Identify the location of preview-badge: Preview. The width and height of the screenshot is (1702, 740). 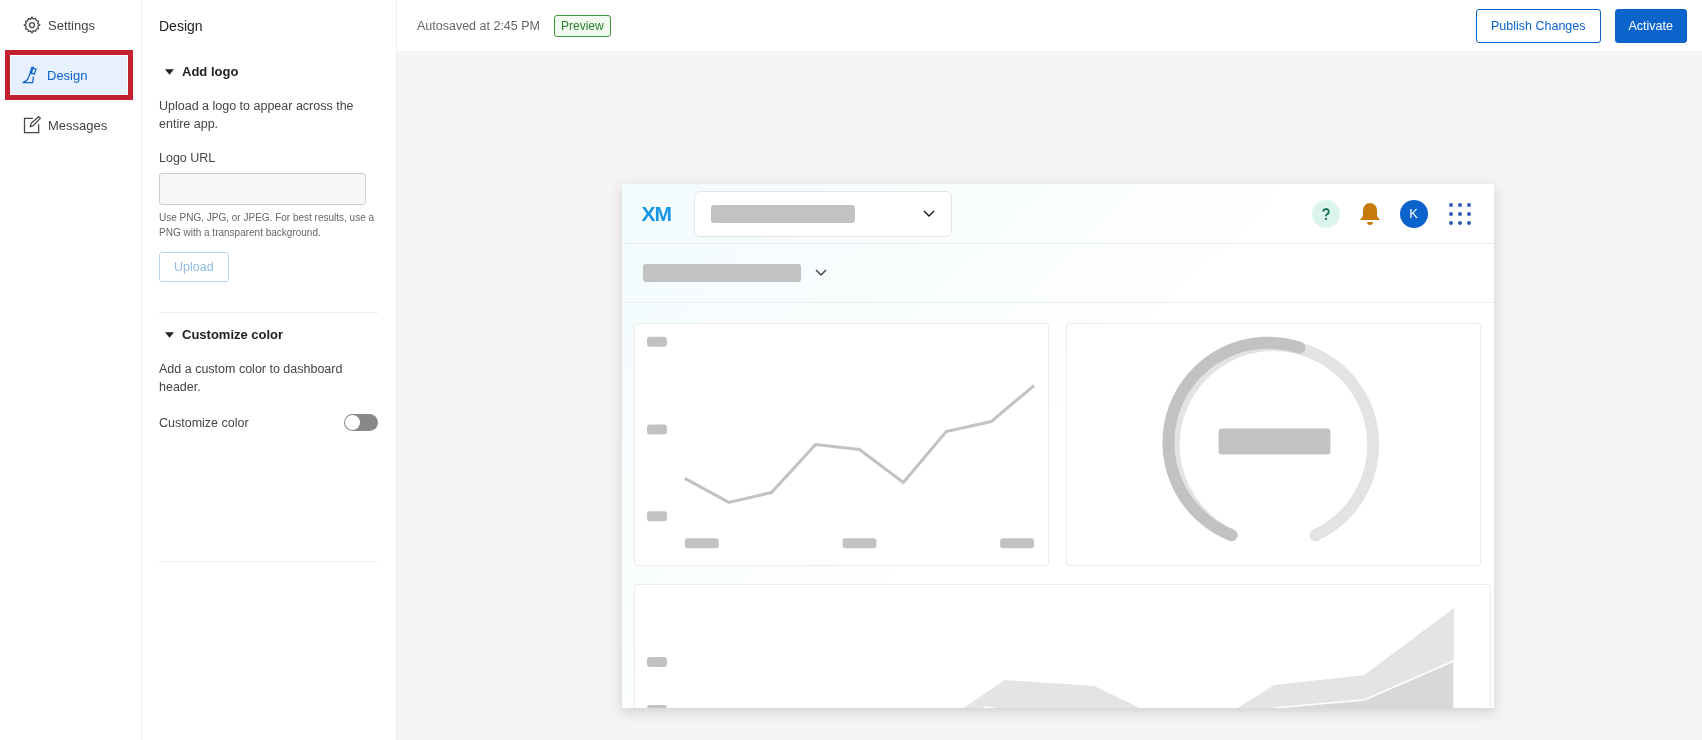
(582, 25).